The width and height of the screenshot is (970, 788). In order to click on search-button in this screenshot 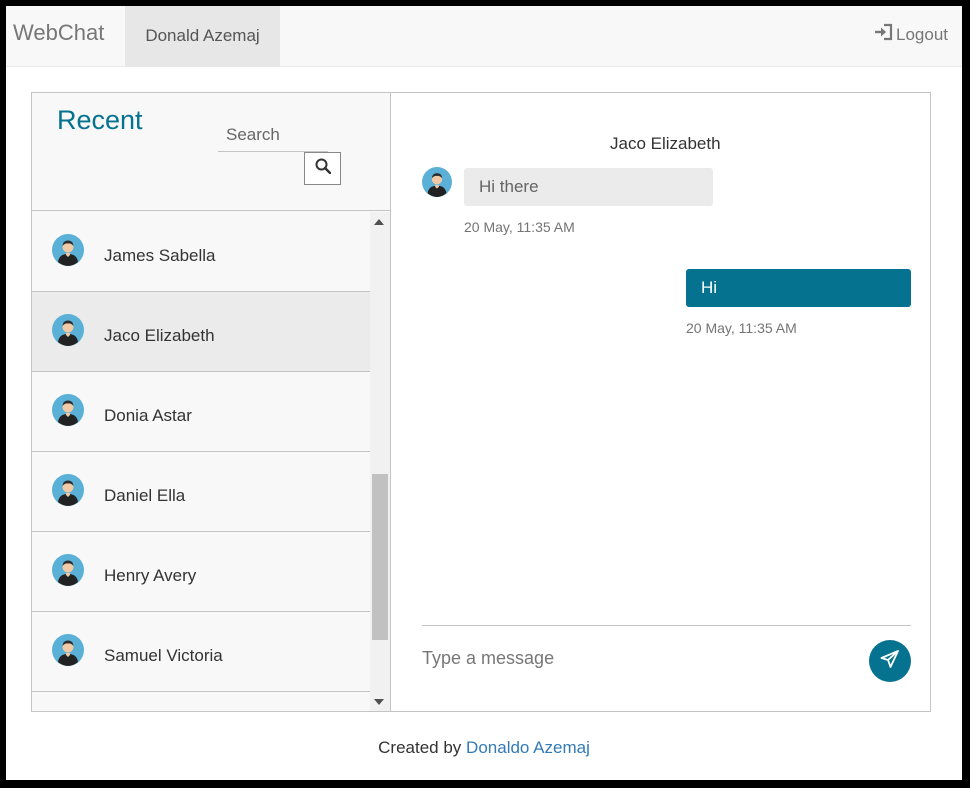, I will do `click(322, 168)`.